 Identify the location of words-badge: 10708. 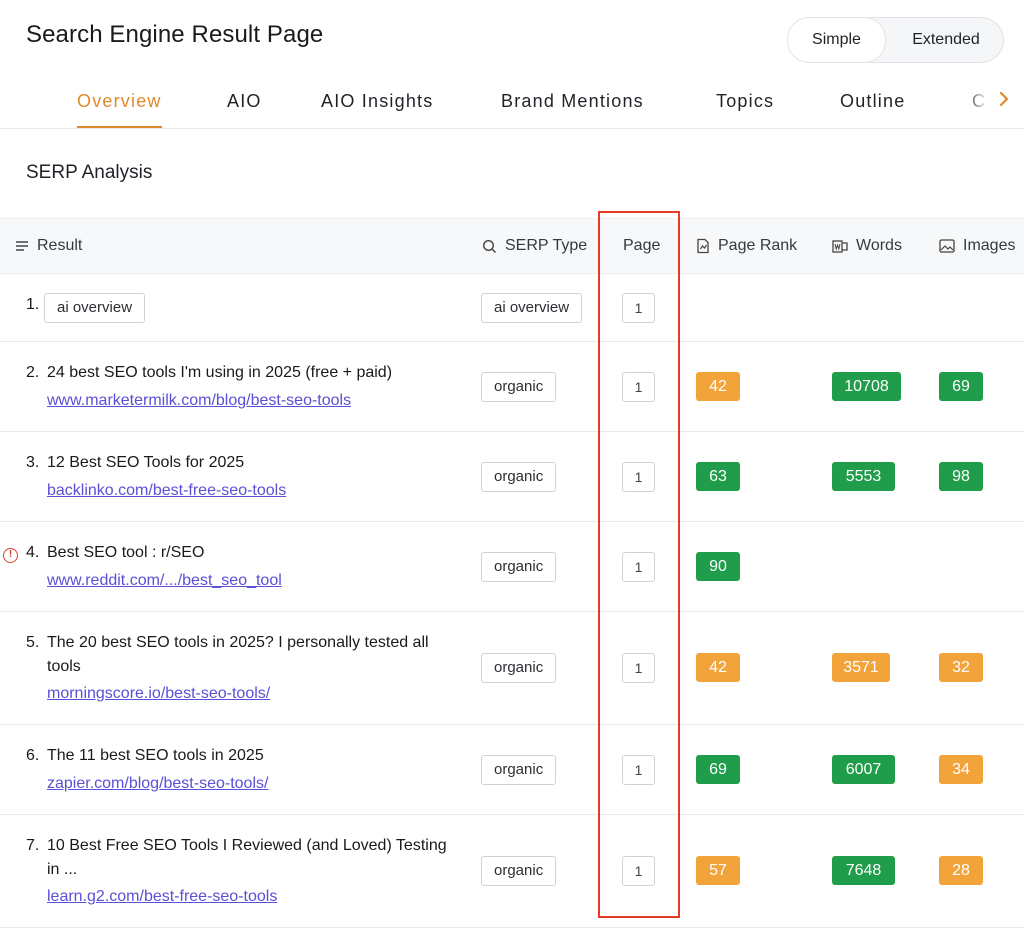
(866, 386).